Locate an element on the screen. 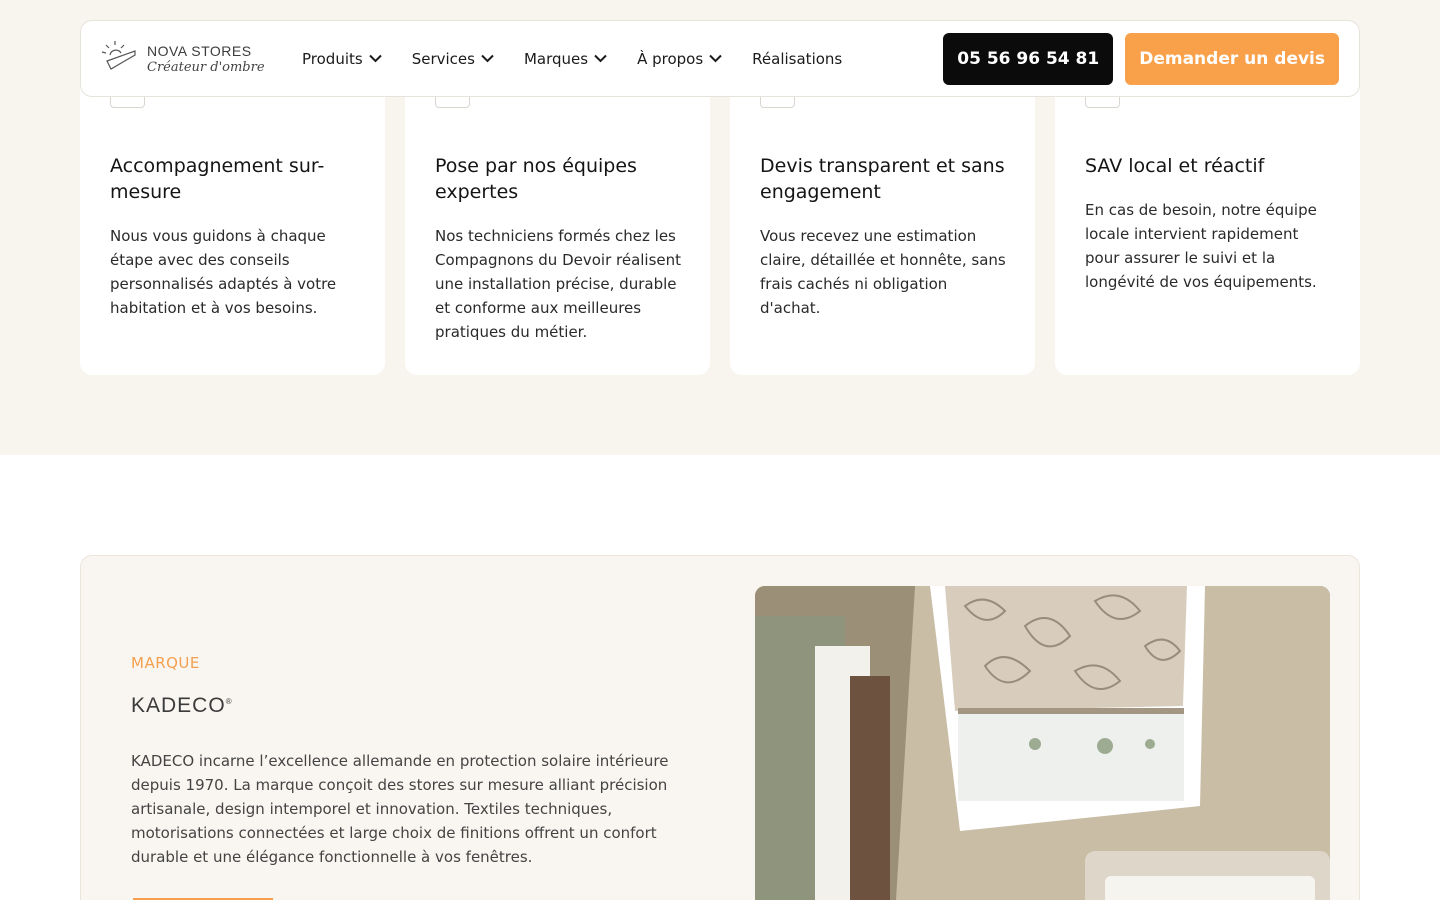  kadeco-logo: KADECO® is located at coordinates (182, 706).